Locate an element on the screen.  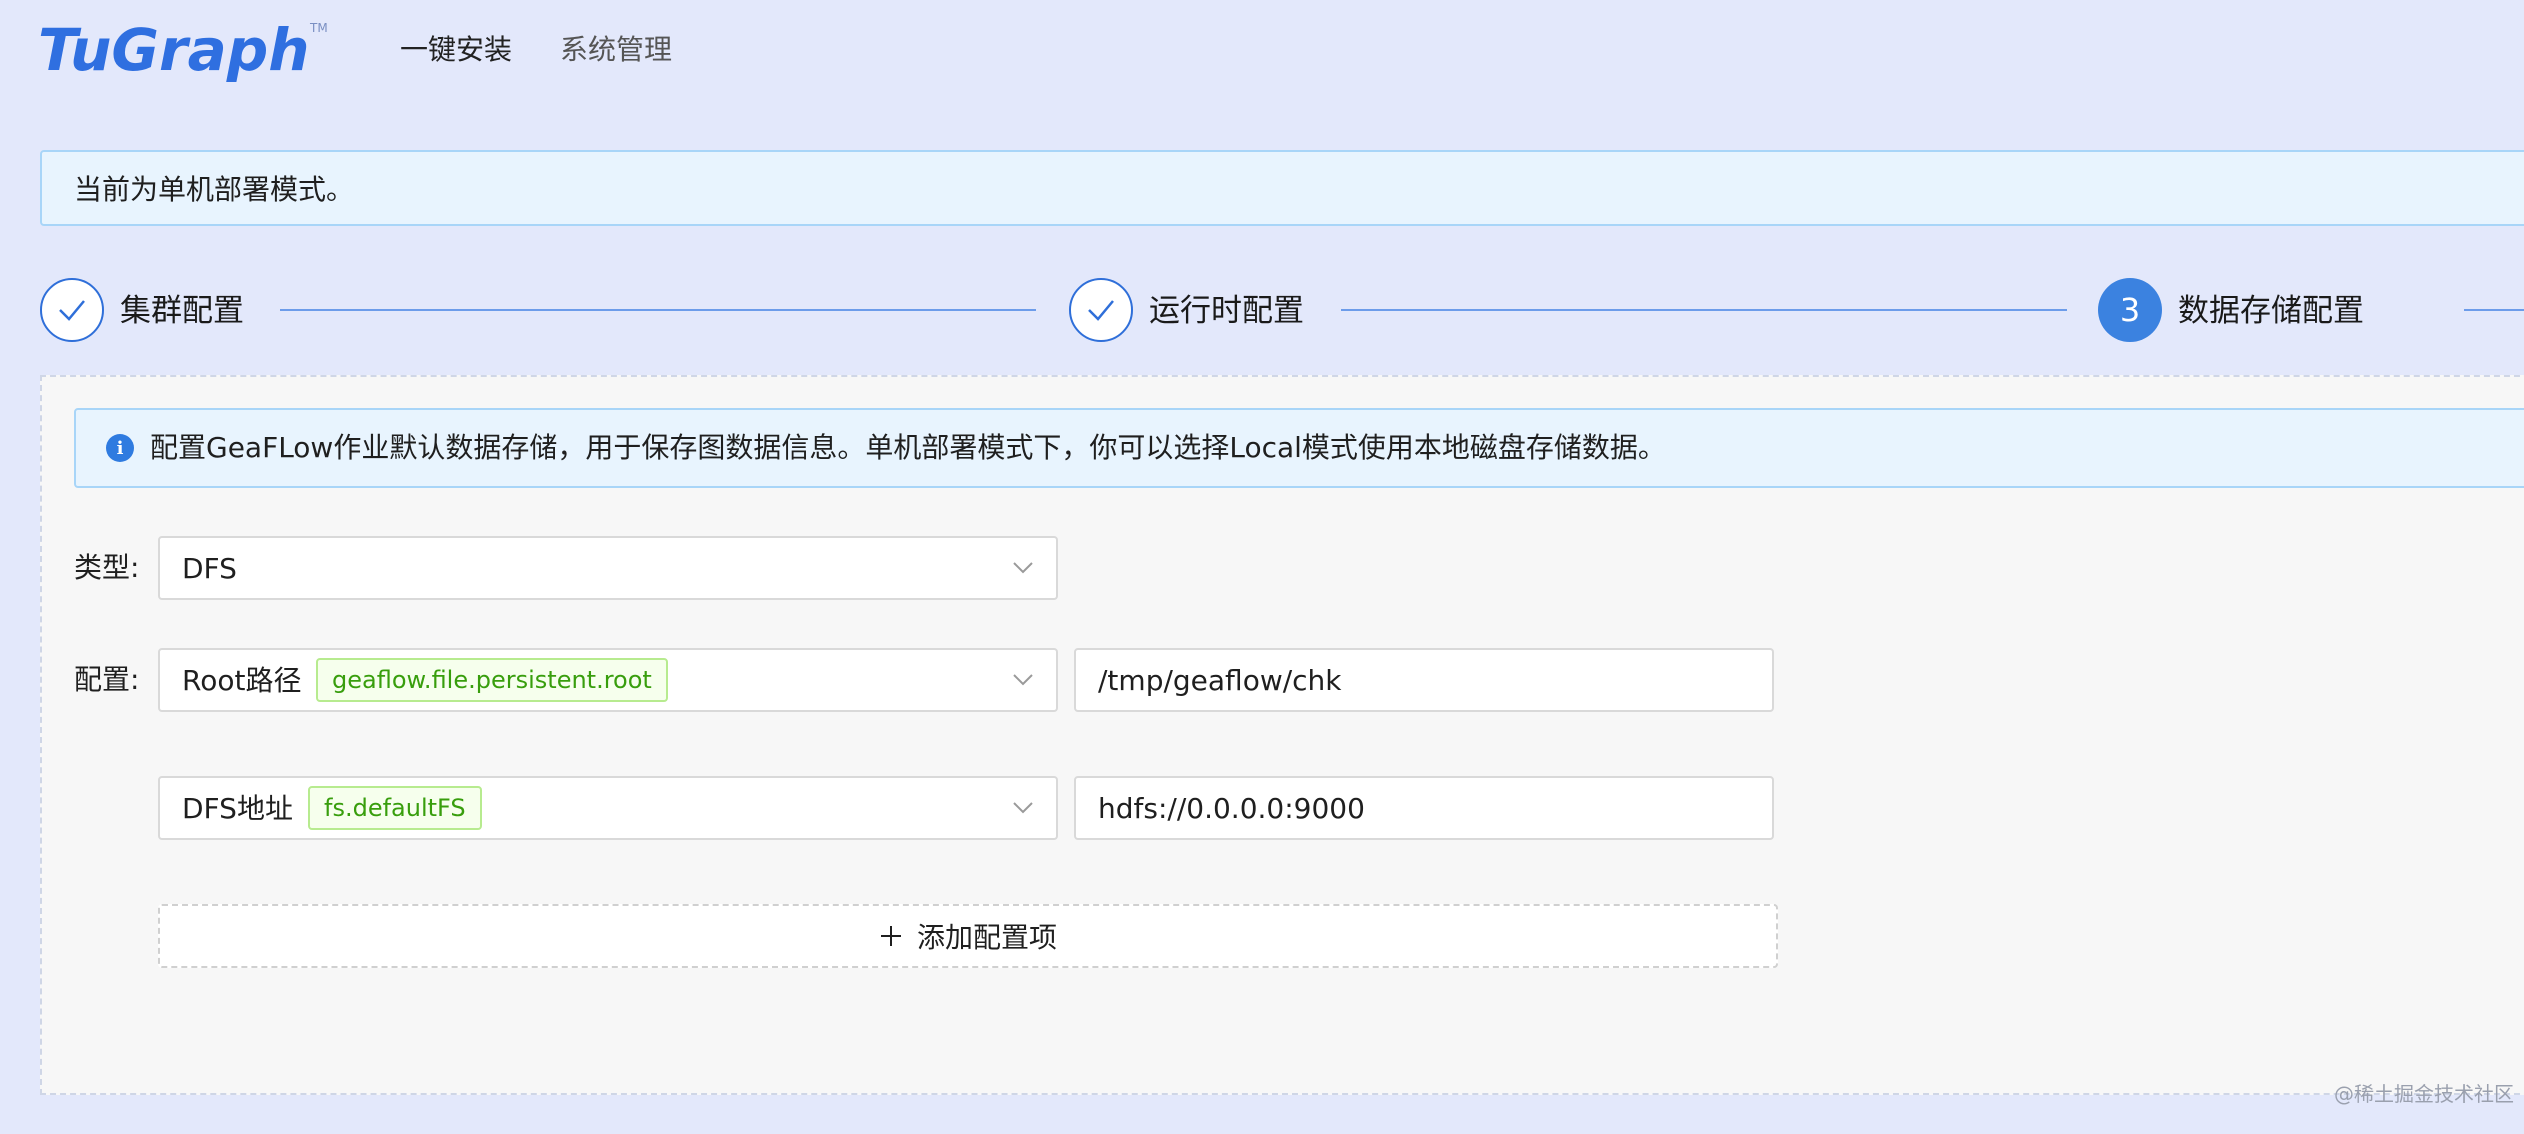
mode-notice-text: 当前为单机部署模式。 is located at coordinates (214, 189).